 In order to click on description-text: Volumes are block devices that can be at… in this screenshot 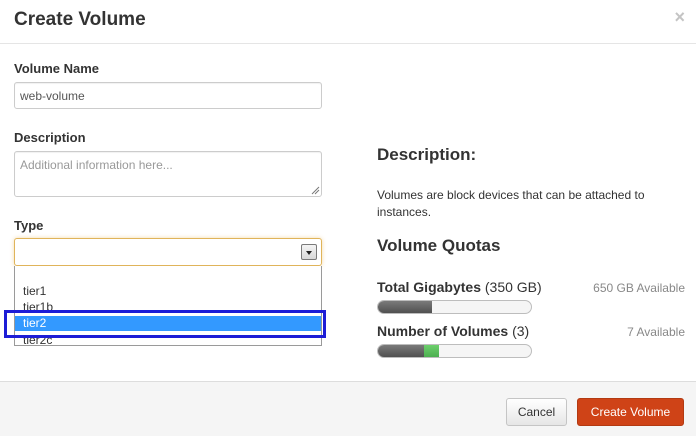, I will do `click(511, 203)`.